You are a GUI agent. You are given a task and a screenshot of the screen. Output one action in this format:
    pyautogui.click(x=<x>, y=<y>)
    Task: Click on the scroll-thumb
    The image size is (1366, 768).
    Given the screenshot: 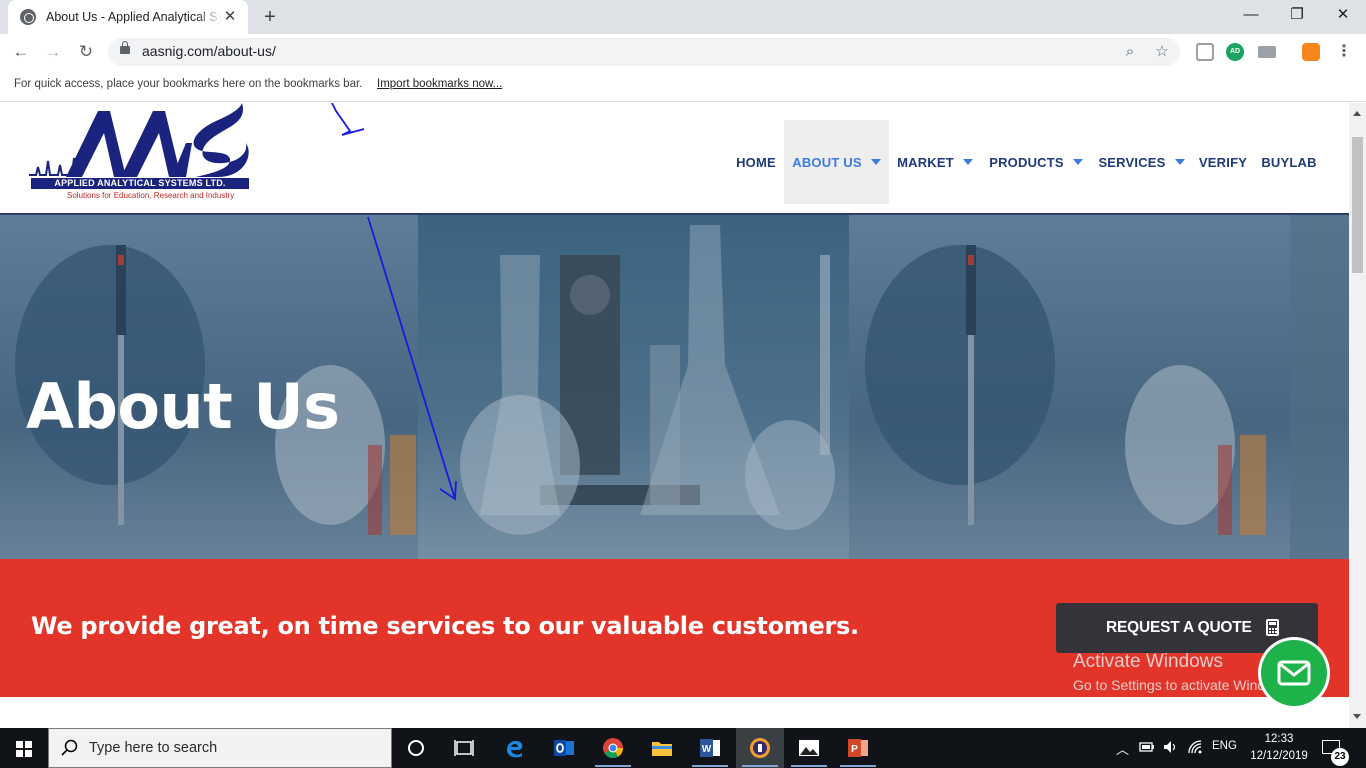 What is the action you would take?
    pyautogui.click(x=1357, y=205)
    